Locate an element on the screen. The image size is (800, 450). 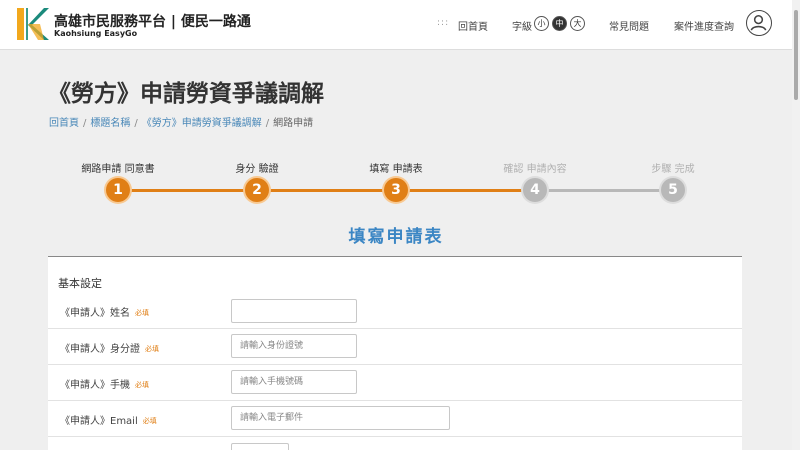
field-label-text: 《申請人》身分證 is located at coordinates (100, 349).